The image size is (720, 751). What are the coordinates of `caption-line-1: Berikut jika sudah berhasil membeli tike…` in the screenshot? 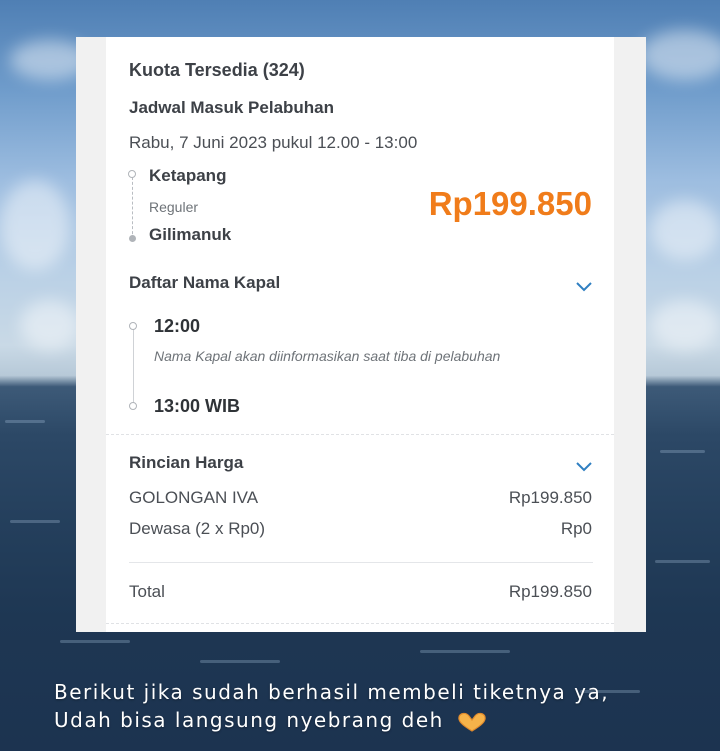 It's located at (332, 692).